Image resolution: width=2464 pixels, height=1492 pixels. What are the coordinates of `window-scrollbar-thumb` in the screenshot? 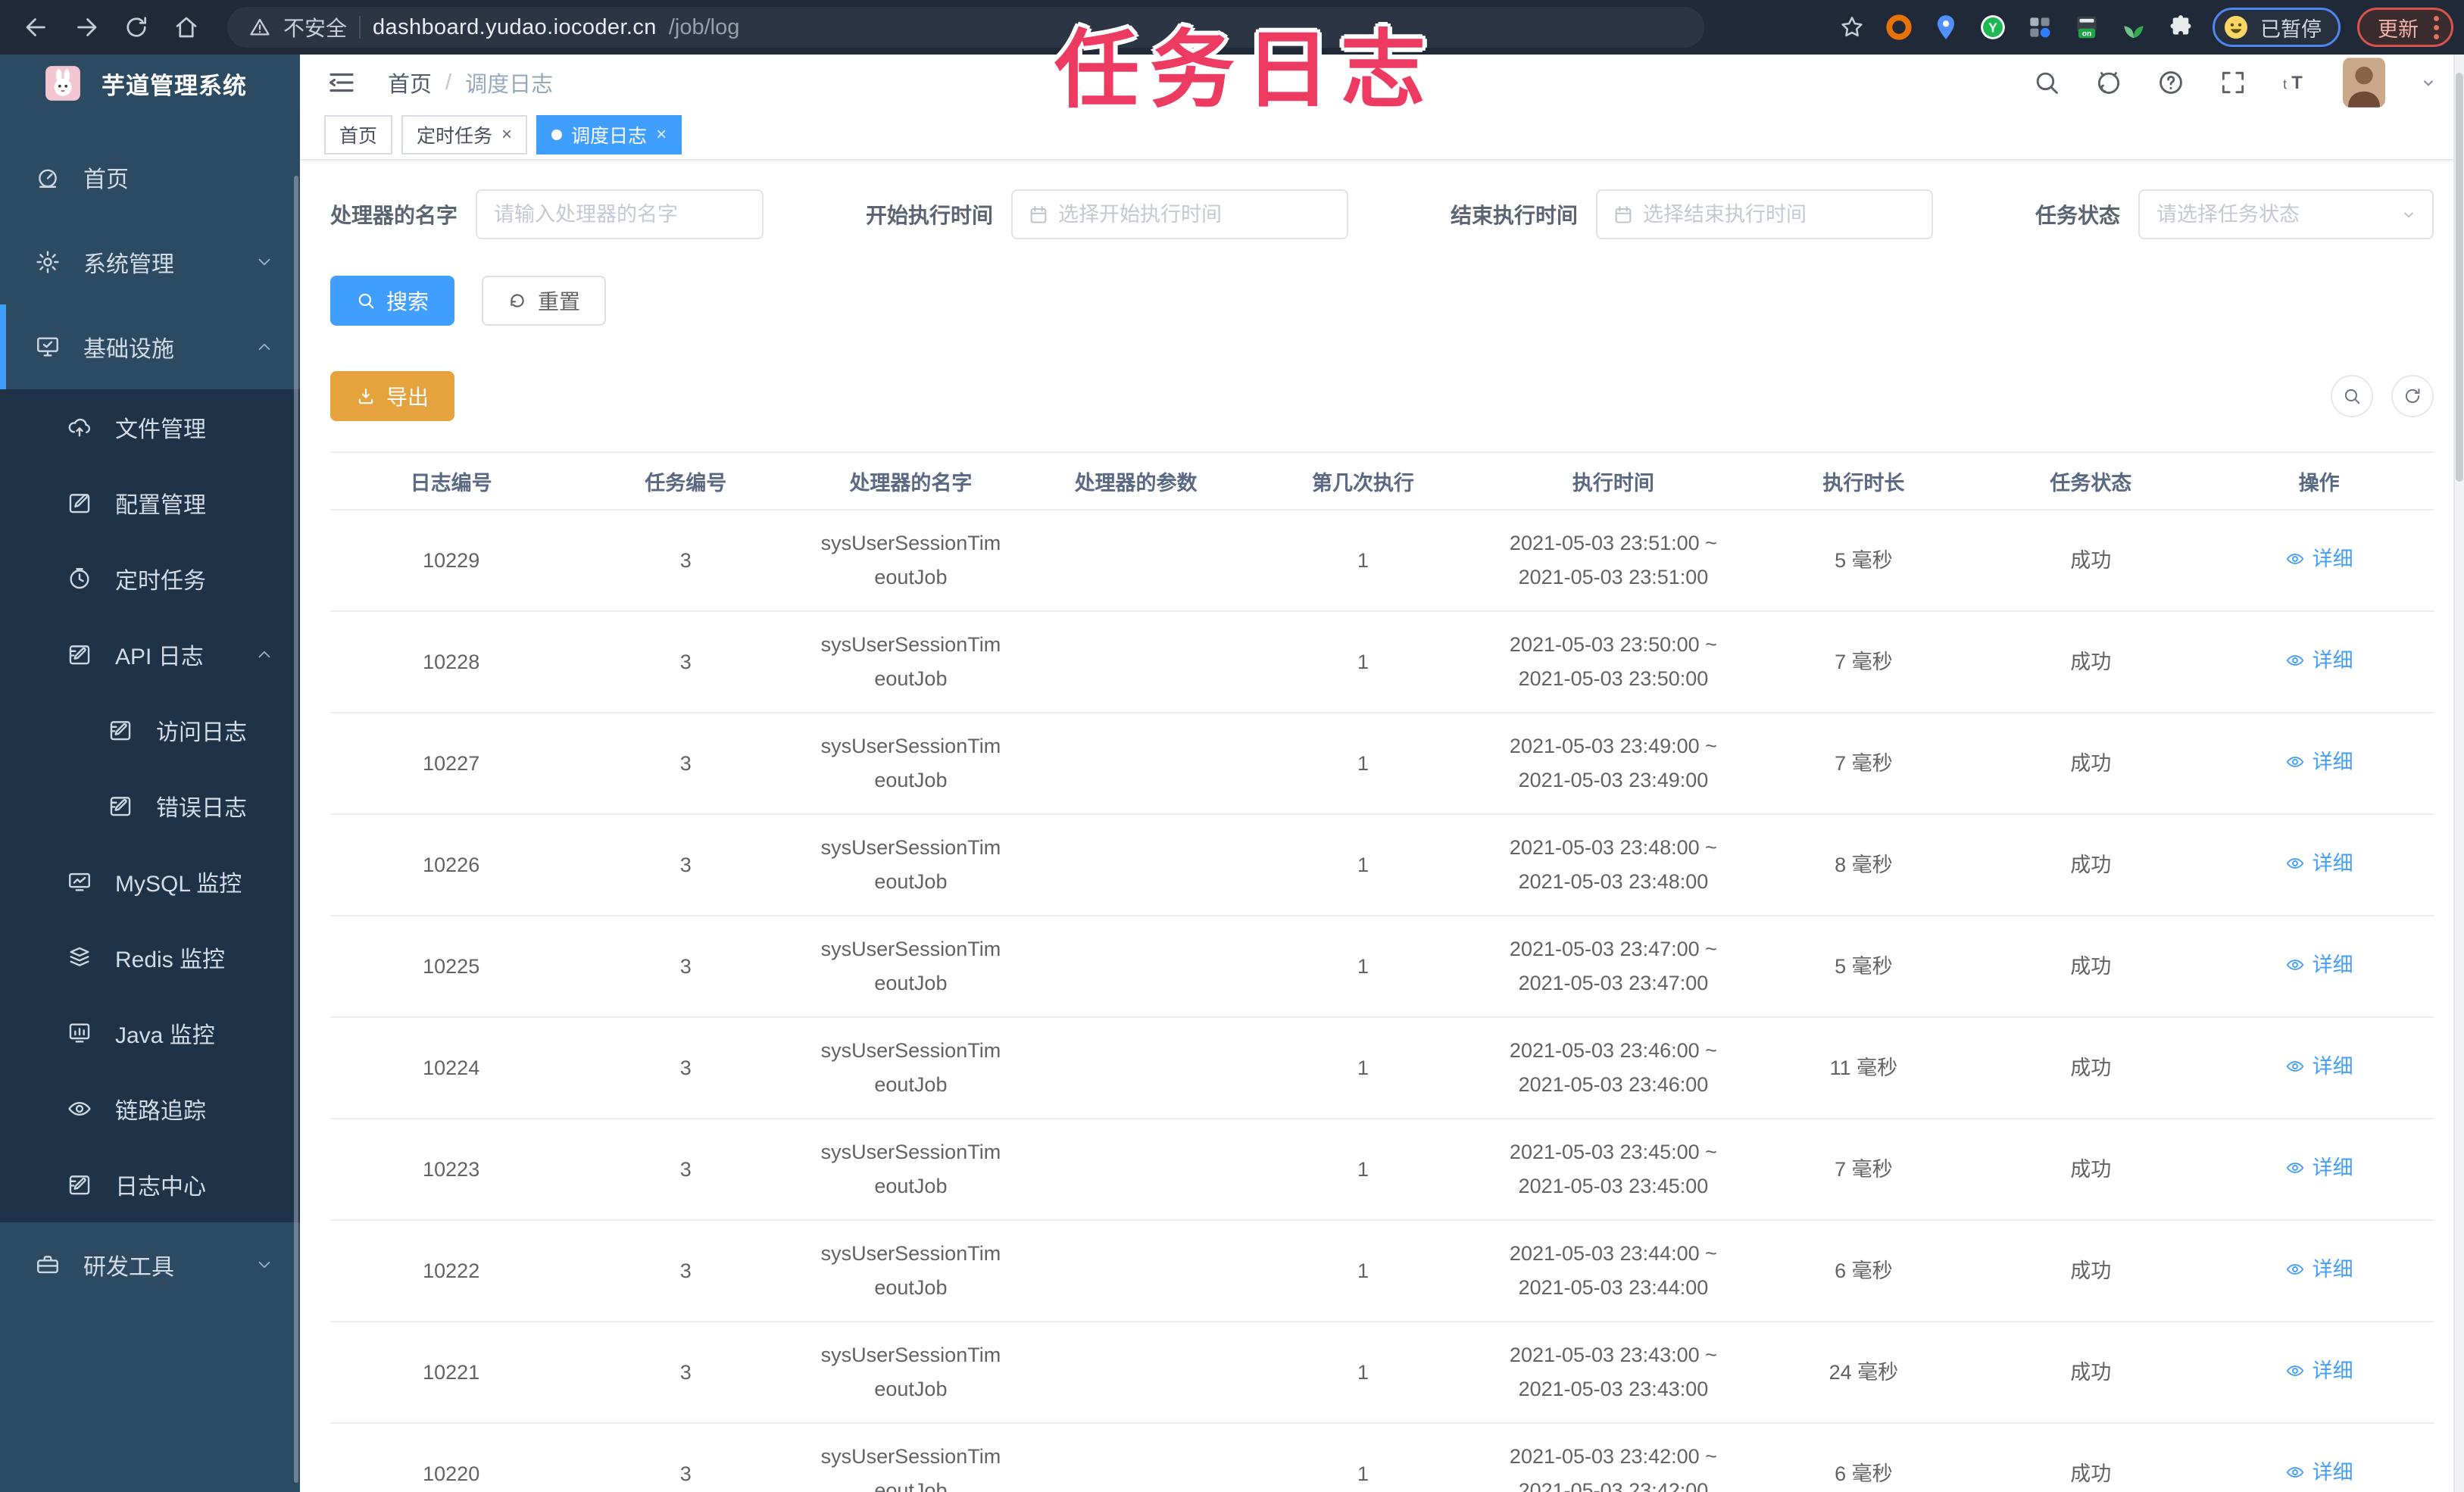 It's located at (2459, 277).